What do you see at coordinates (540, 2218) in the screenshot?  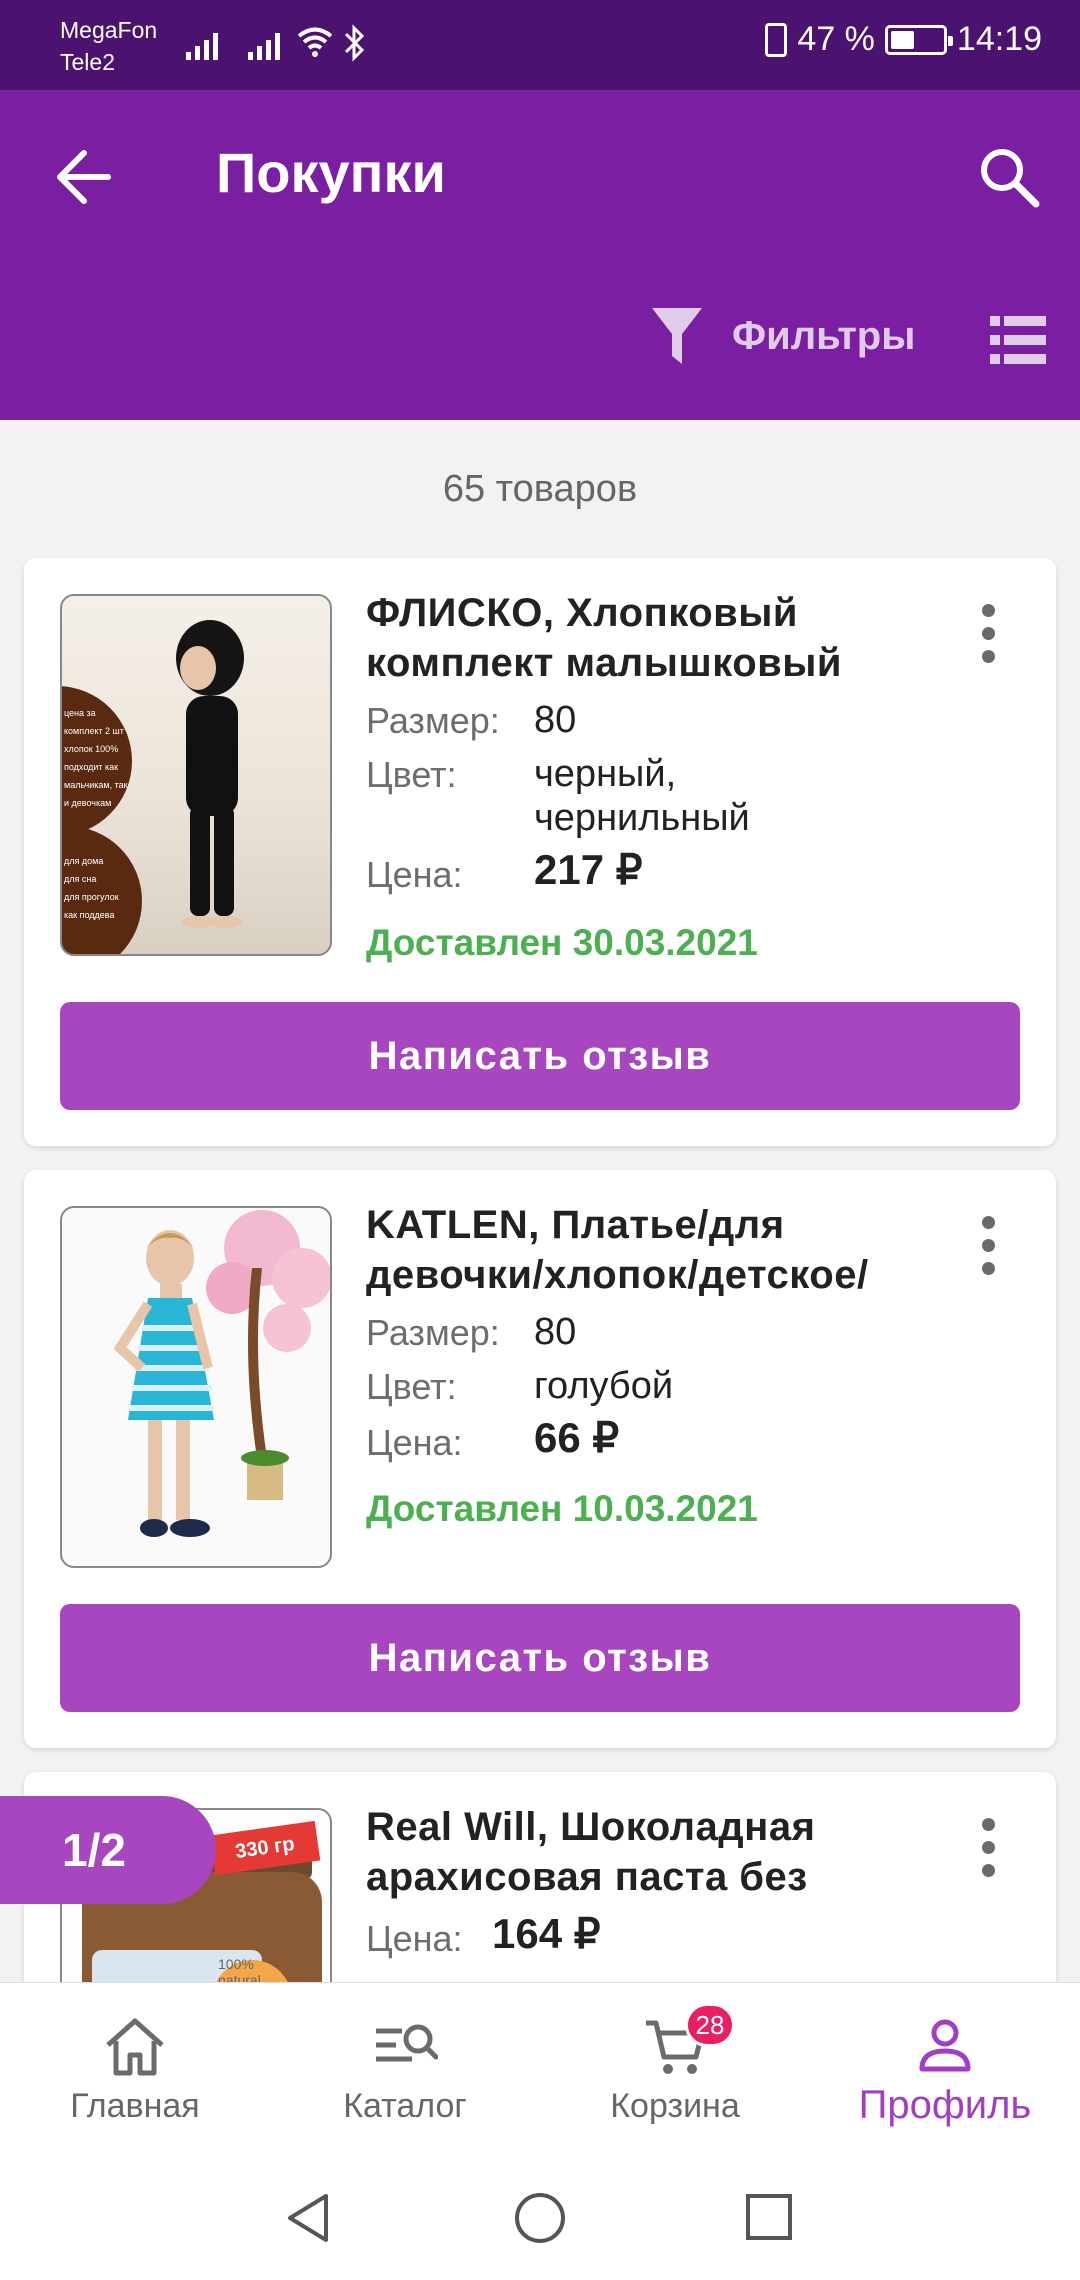 I see `system-home-icon` at bounding box center [540, 2218].